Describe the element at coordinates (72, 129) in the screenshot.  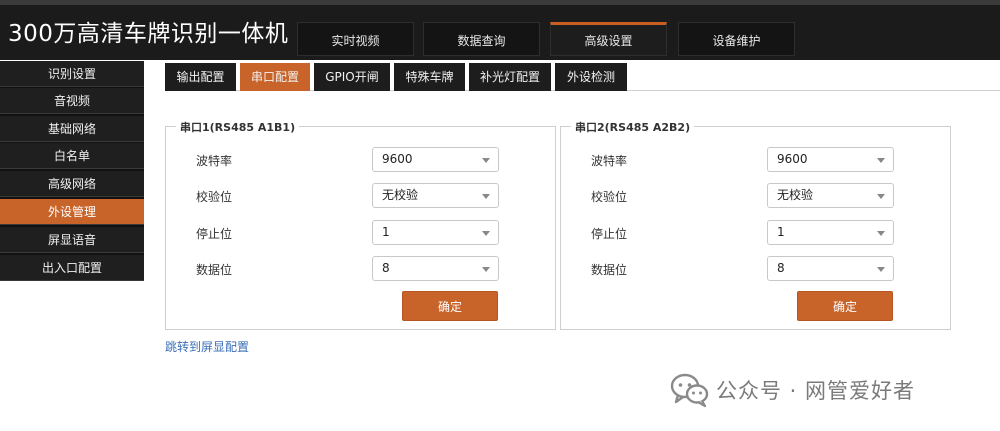
I see `sidebar-item-basic-network: 基础网络` at that location.